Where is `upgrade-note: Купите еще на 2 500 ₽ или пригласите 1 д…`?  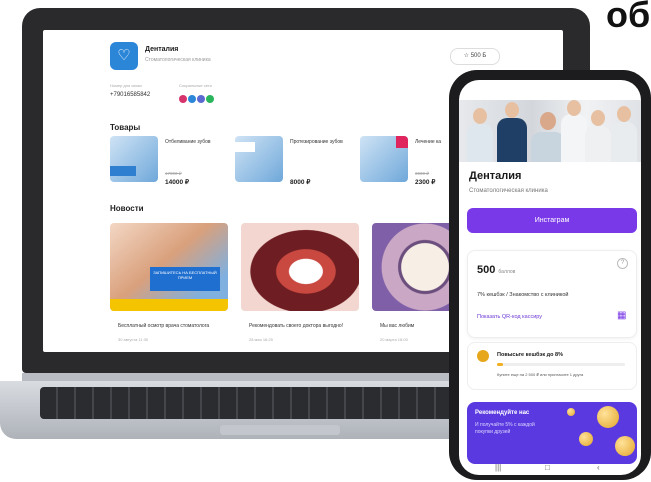
upgrade-note: Купите еще на 2 500 ₽ или пригласите 1 д… is located at coordinates (540, 374).